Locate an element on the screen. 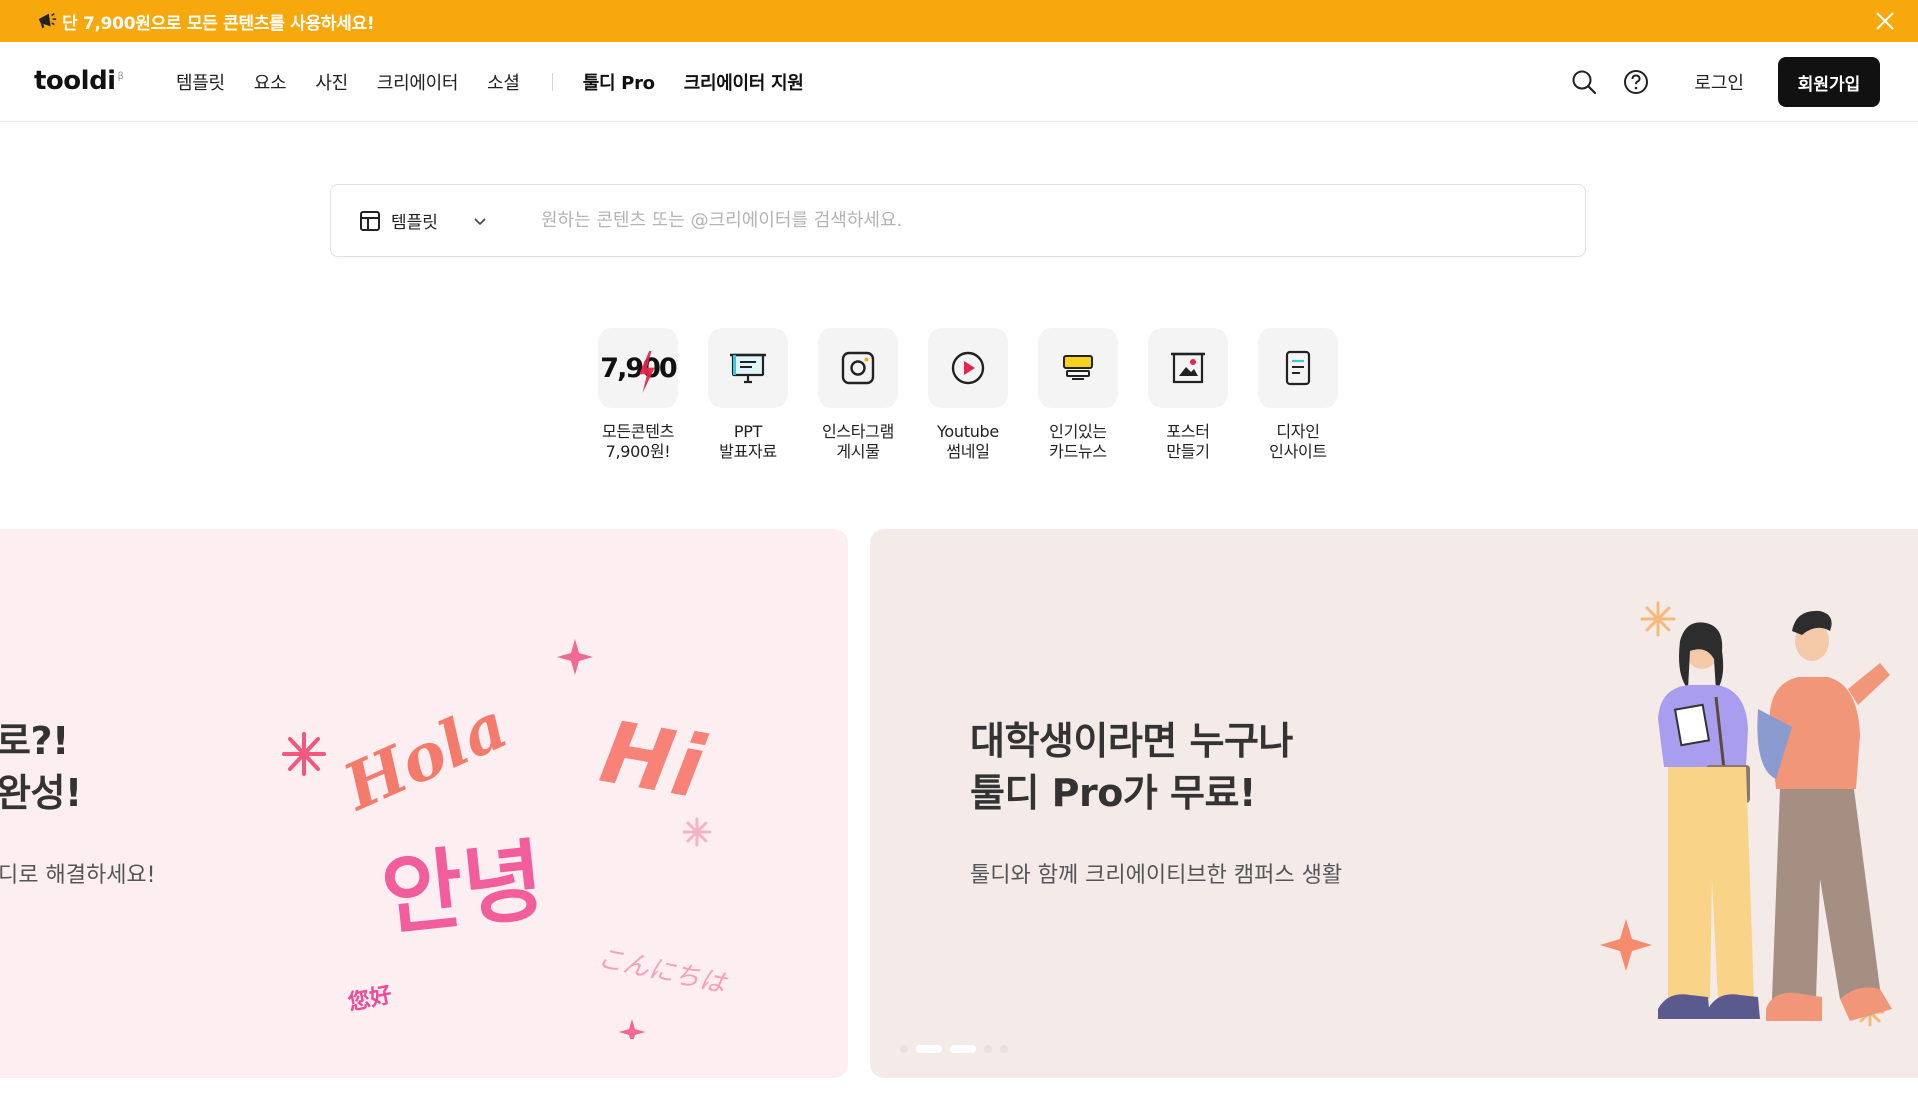 The width and height of the screenshot is (1918, 1108). category-label: 모든콘텐츠 7,900원! is located at coordinates (638, 441).